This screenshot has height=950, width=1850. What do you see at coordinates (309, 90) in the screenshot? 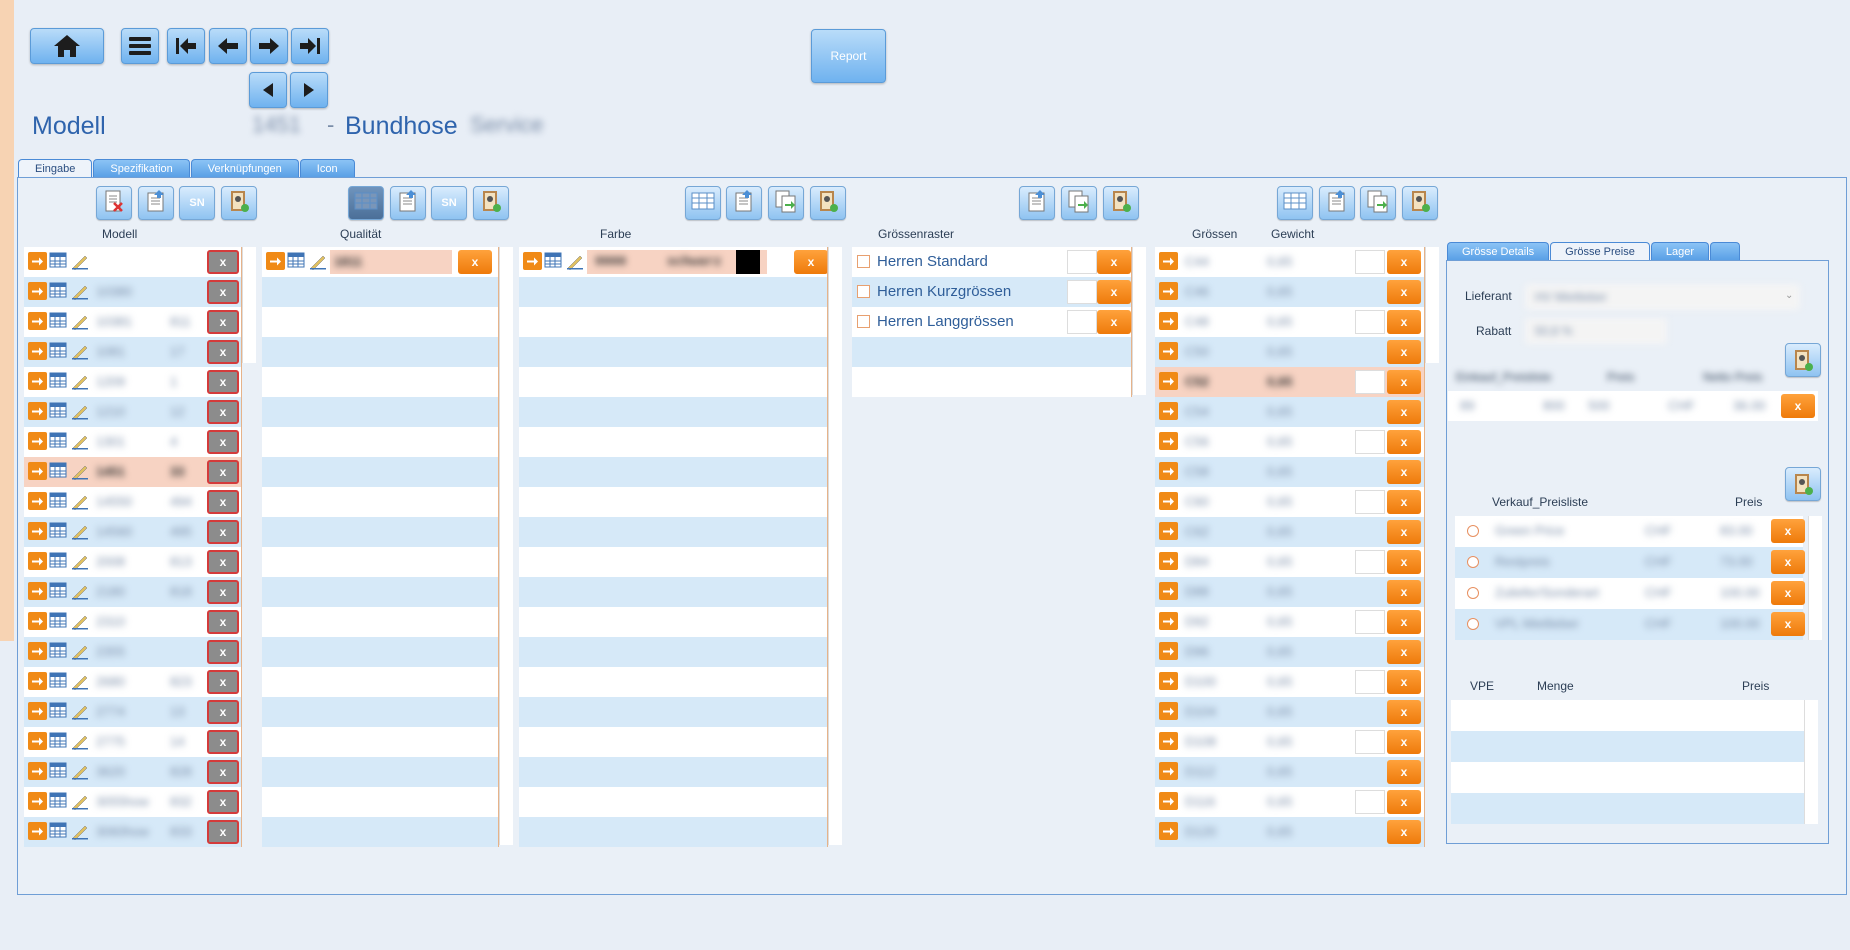
I see `next-button` at bounding box center [309, 90].